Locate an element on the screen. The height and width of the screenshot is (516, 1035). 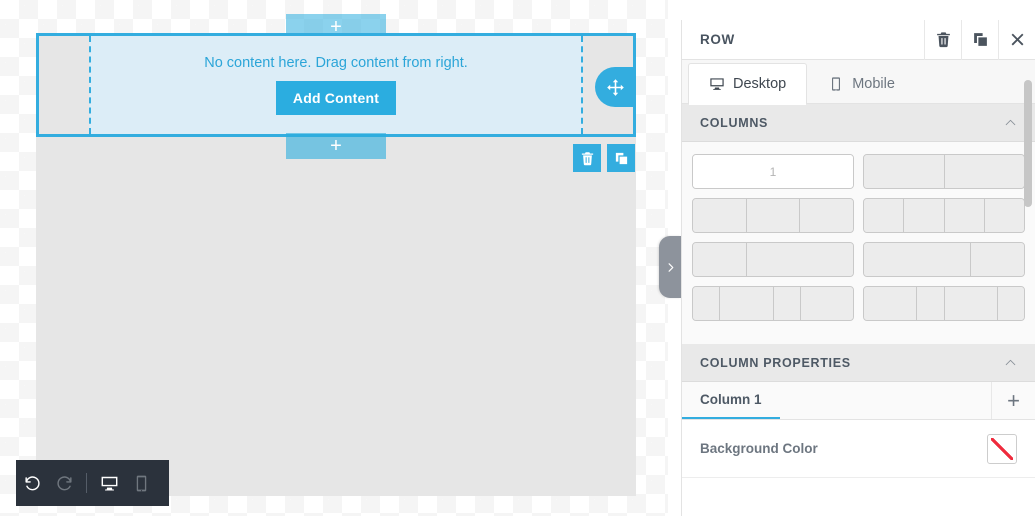
undo-button is located at coordinates (32, 483).